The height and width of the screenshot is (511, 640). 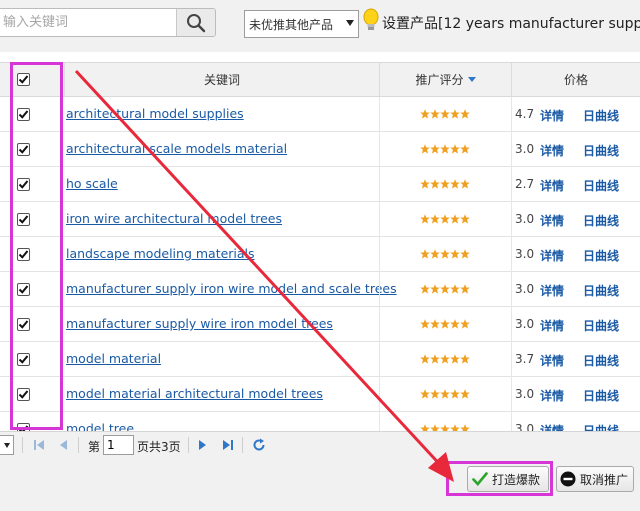 I want to click on next-page-icon, so click(x=203, y=445).